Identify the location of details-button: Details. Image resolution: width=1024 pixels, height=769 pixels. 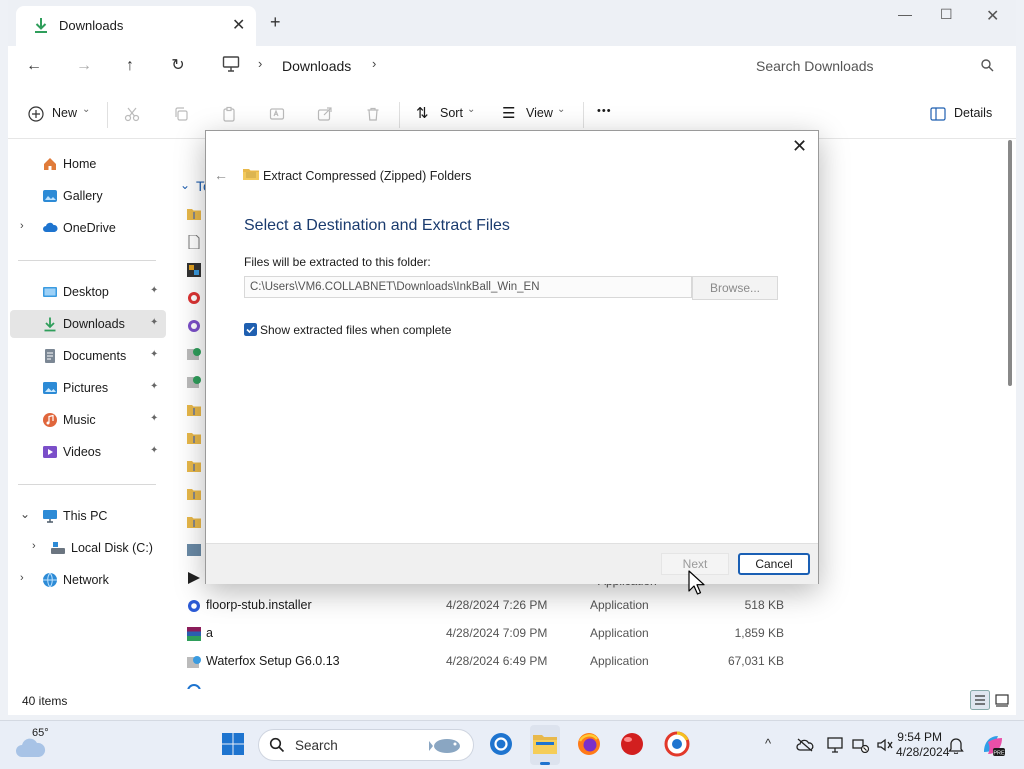
(973, 113).